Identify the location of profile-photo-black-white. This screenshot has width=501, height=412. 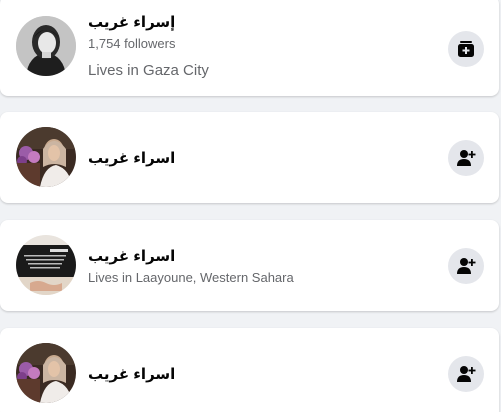
(46, 46).